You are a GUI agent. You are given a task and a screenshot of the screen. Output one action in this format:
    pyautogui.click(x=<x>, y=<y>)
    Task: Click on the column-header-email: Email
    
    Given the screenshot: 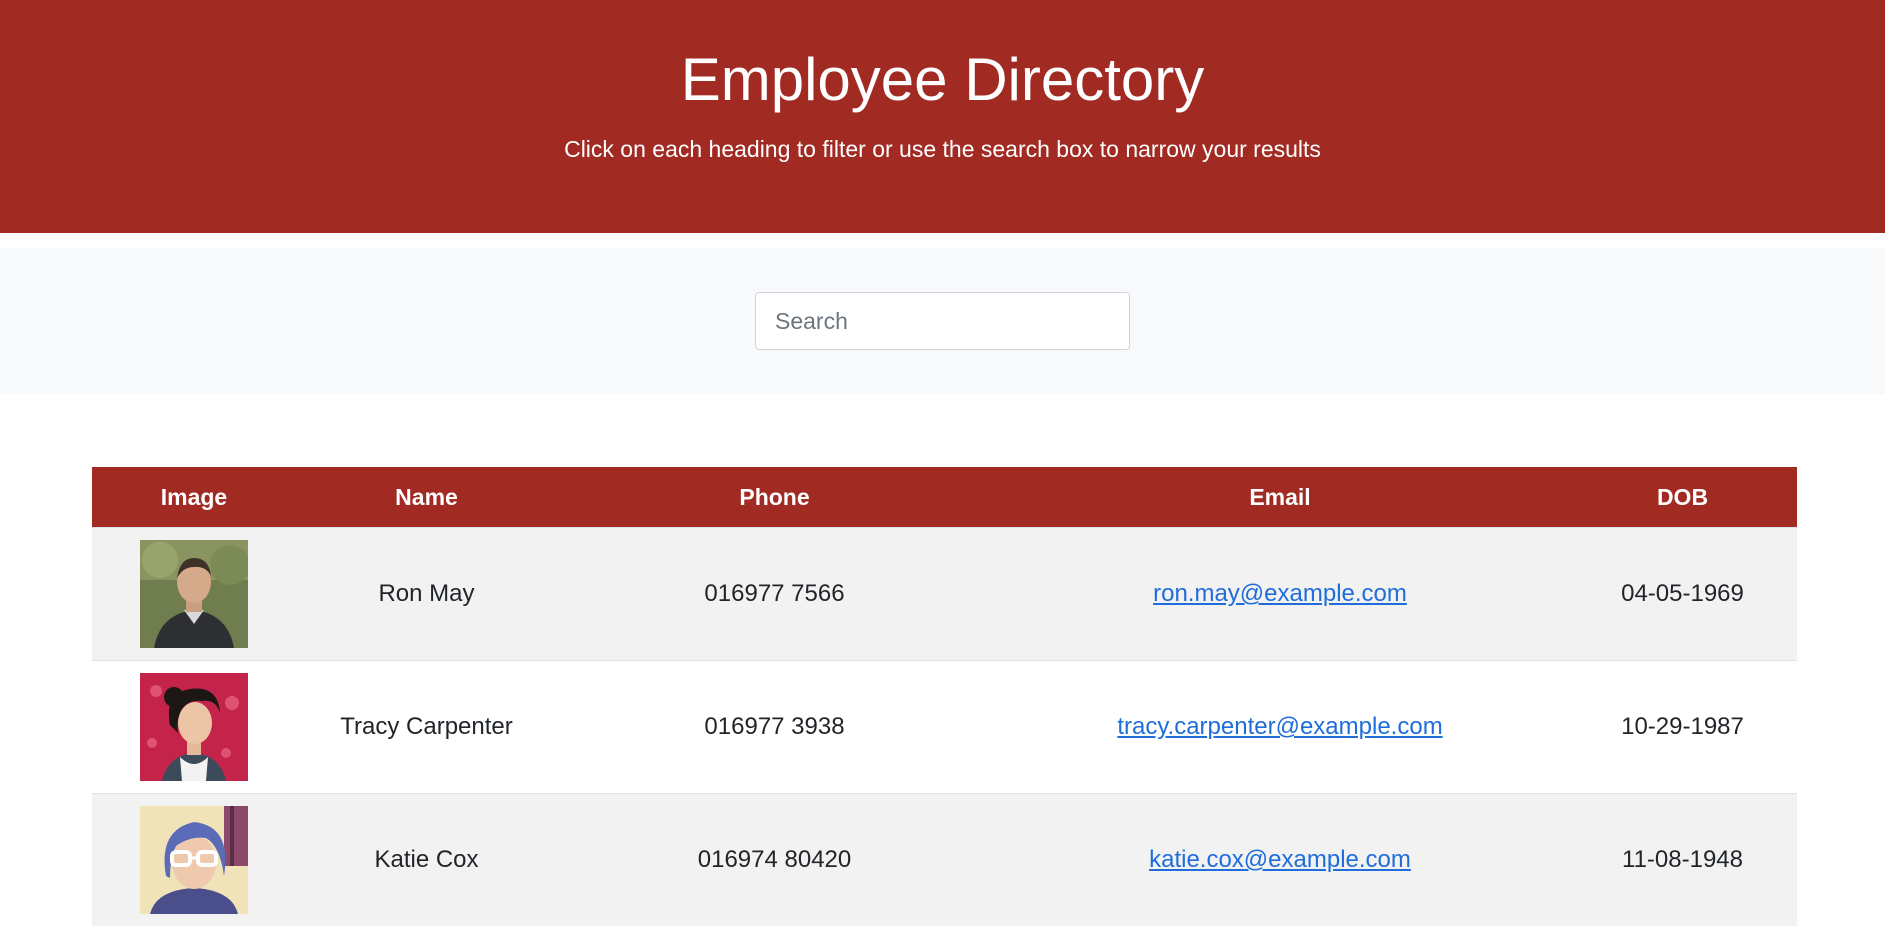 What is the action you would take?
    pyautogui.click(x=1280, y=497)
    